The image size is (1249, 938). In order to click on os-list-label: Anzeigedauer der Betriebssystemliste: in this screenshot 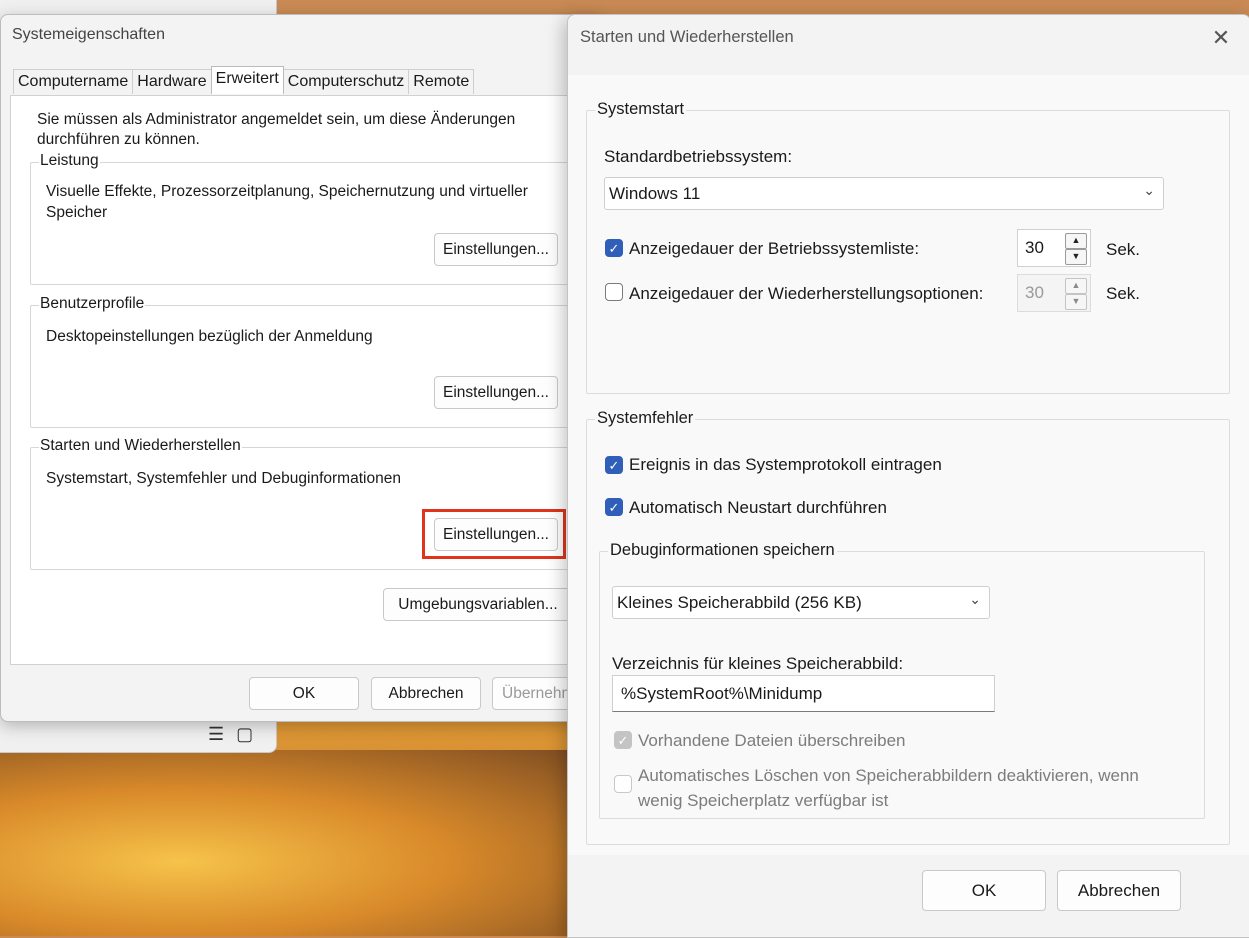, I will do `click(774, 248)`.